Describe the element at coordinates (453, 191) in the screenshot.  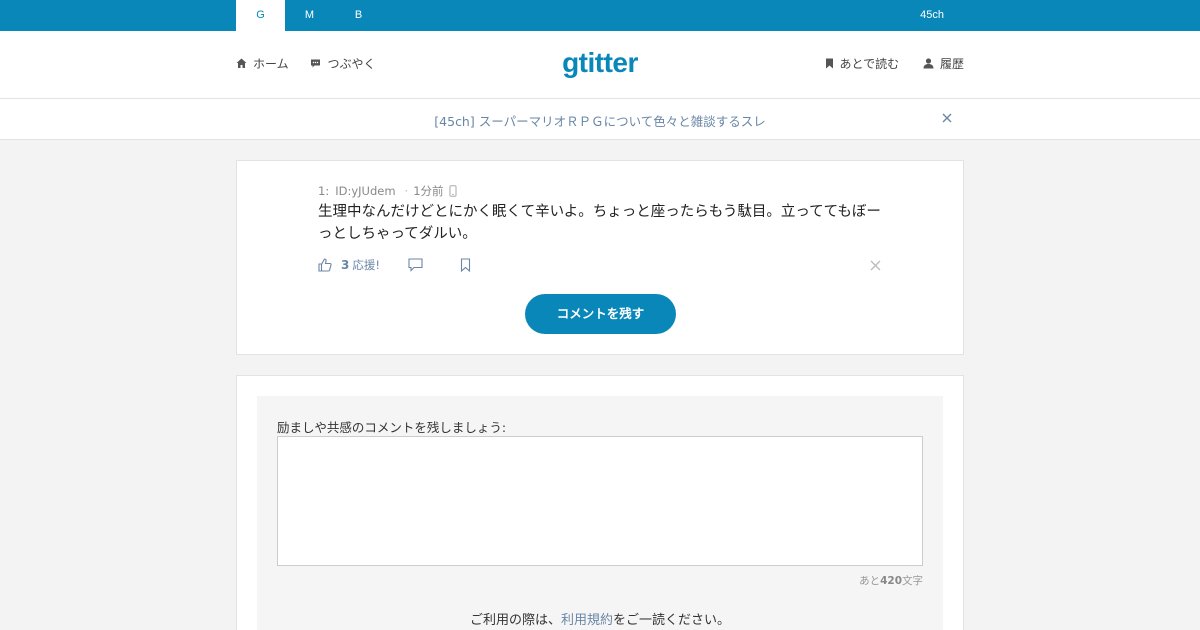
I see `mobile-phone-icon` at that location.